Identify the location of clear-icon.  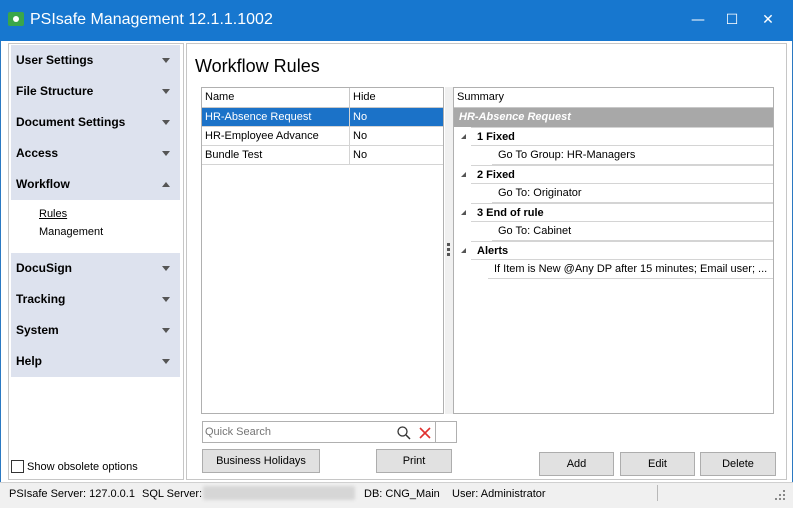
(425, 433).